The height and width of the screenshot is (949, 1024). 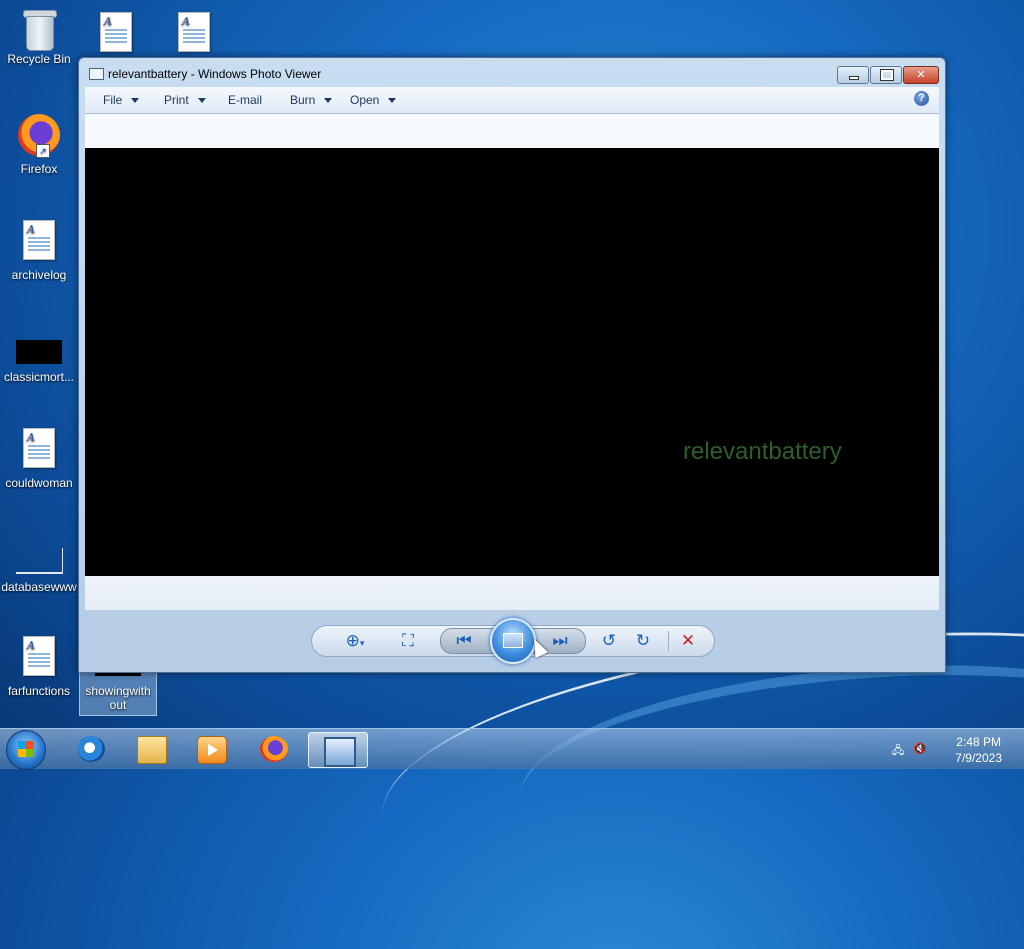 I want to click on menu-bar: File Print E-mail Burn Open ?, so click(x=512, y=100).